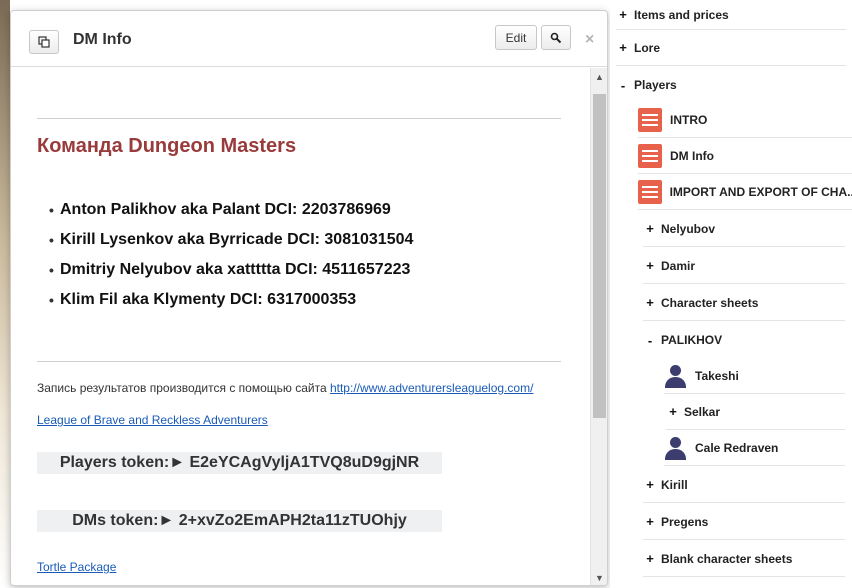 The image size is (852, 588). I want to click on players-token: Players token:► E2eYCAgVyljA1TVQ8uD9gjNR, so click(239, 463).